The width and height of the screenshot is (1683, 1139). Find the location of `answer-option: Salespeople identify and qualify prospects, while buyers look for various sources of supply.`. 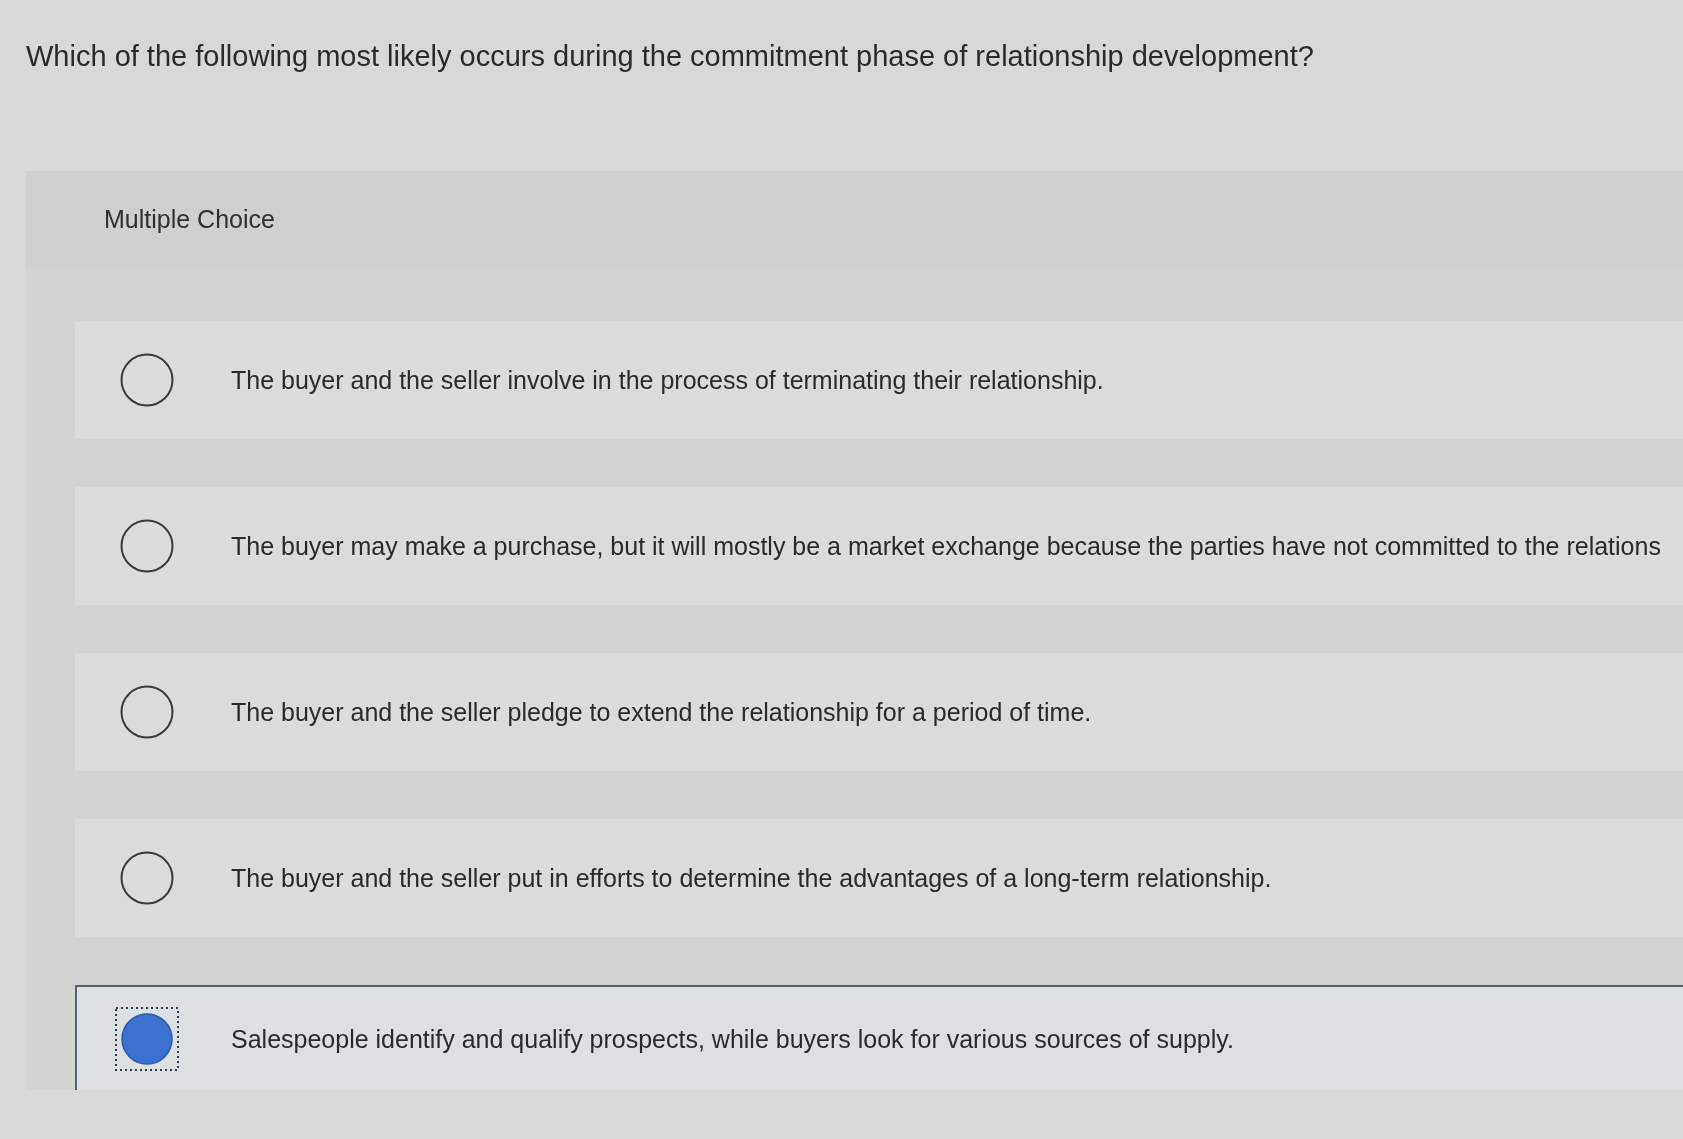

answer-option: Salespeople identify and qualify prospects, while buyers look for various sources of supply. is located at coordinates (879, 1037).